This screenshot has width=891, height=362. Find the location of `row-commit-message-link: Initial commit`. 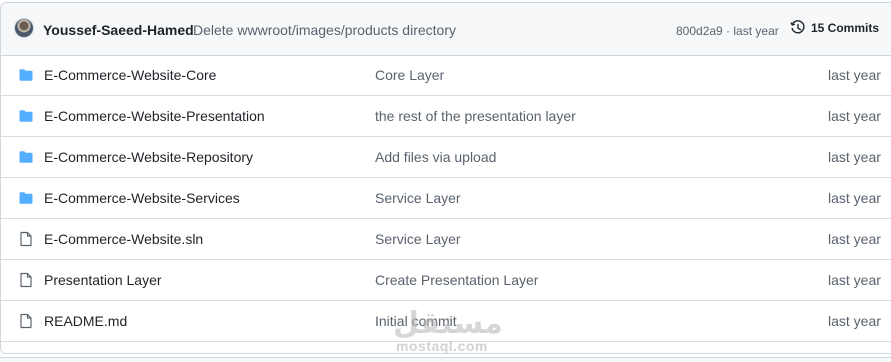

row-commit-message-link: Initial commit is located at coordinates (416, 321).